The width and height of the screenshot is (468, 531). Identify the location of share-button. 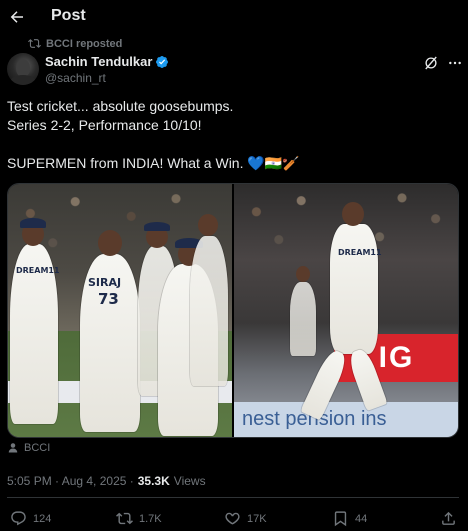
(448, 518).